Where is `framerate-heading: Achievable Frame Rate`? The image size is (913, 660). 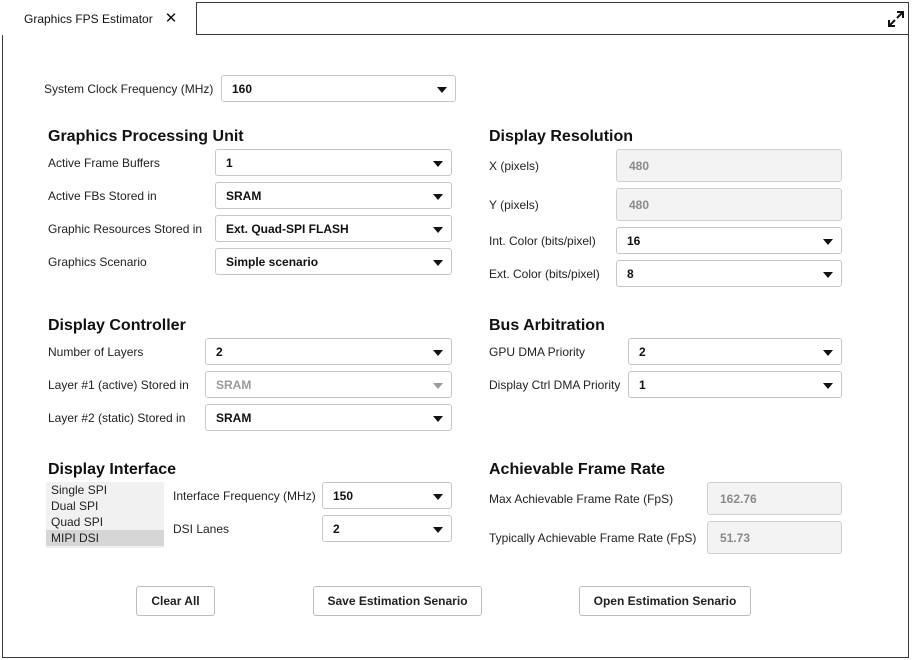
framerate-heading: Achievable Frame Rate is located at coordinates (577, 469).